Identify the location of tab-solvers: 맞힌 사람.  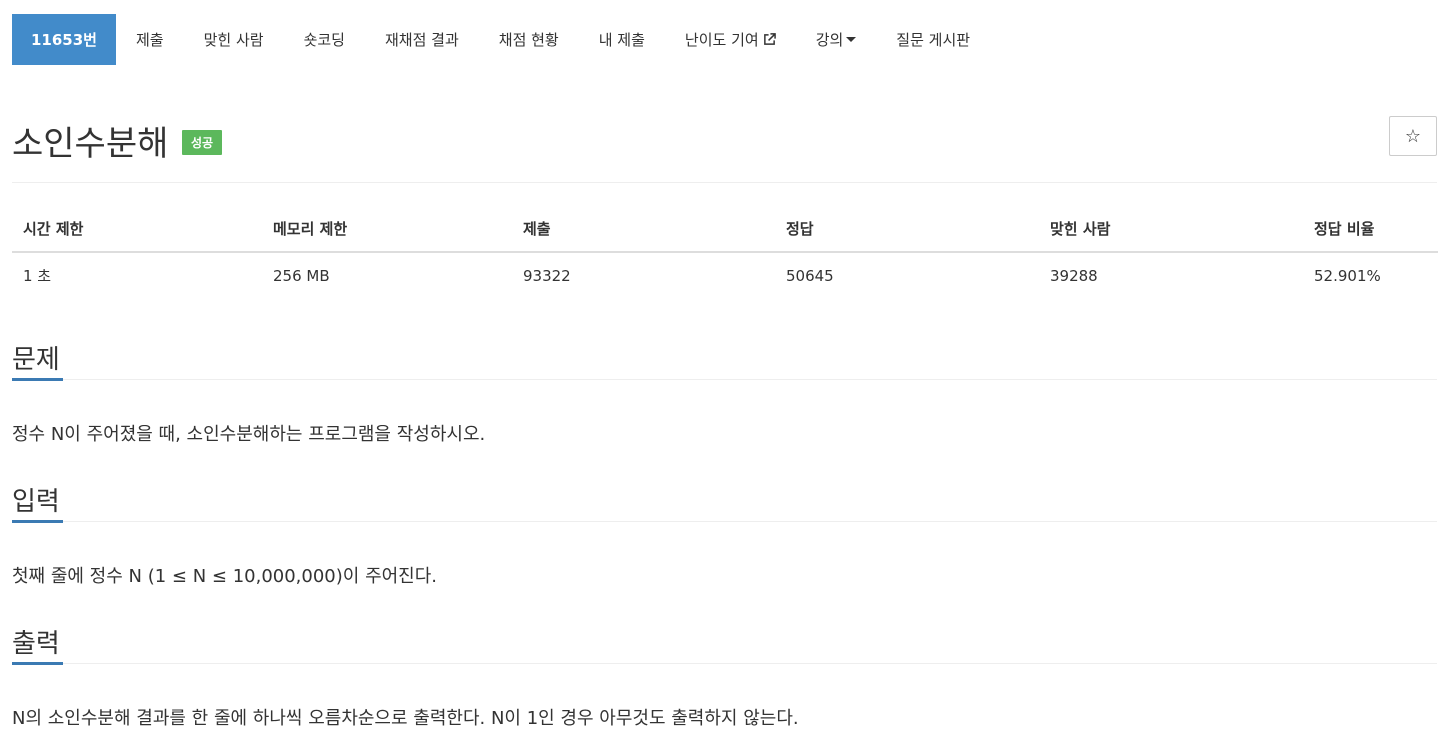
(234, 39).